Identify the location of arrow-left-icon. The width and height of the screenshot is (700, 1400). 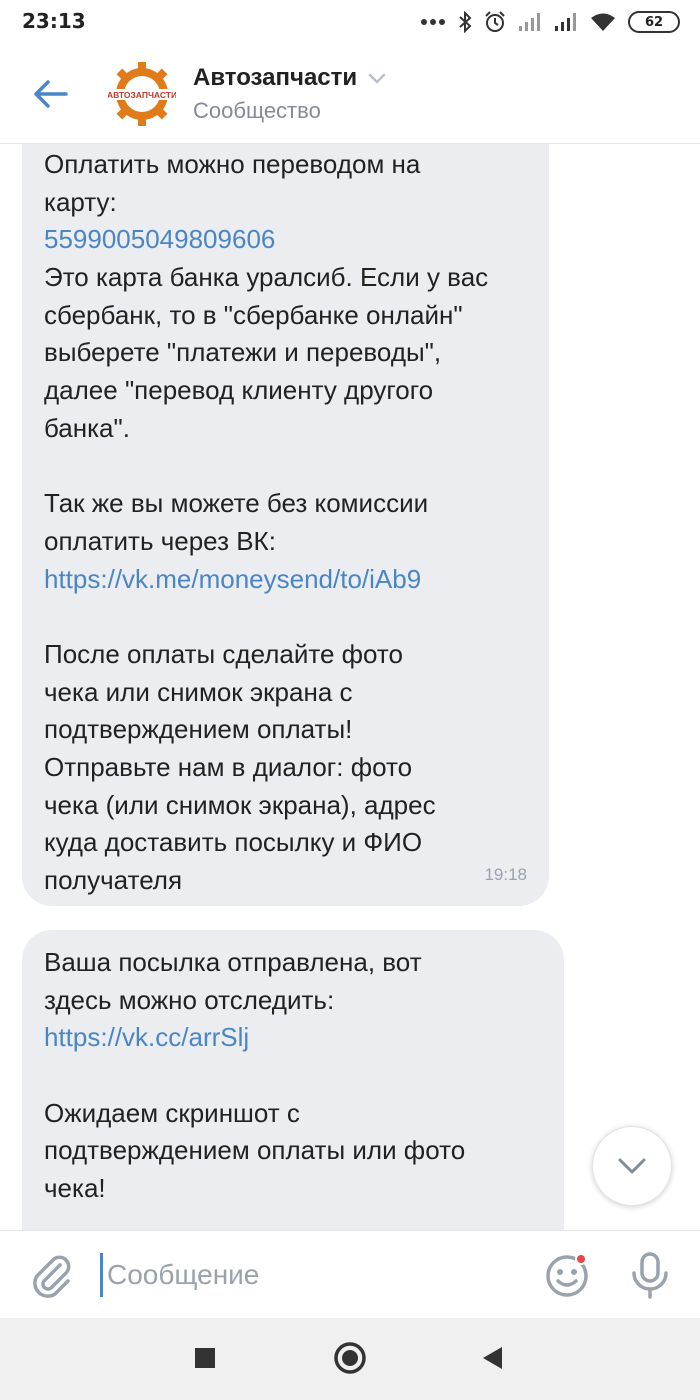
(51, 94).